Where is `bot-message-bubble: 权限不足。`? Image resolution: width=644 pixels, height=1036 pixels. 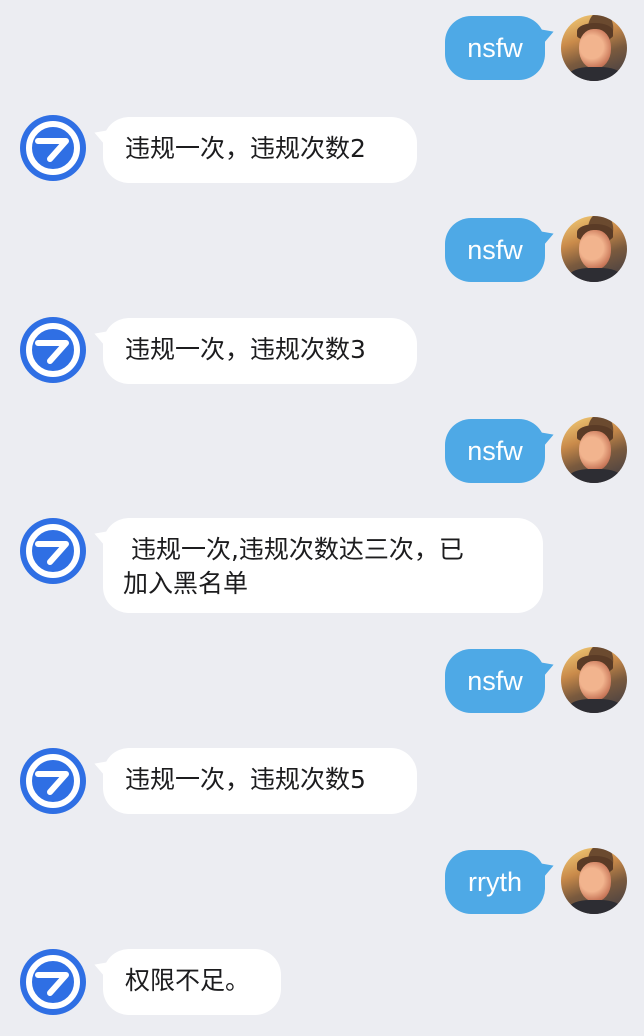
bot-message-bubble: 权限不足。 is located at coordinates (192, 982).